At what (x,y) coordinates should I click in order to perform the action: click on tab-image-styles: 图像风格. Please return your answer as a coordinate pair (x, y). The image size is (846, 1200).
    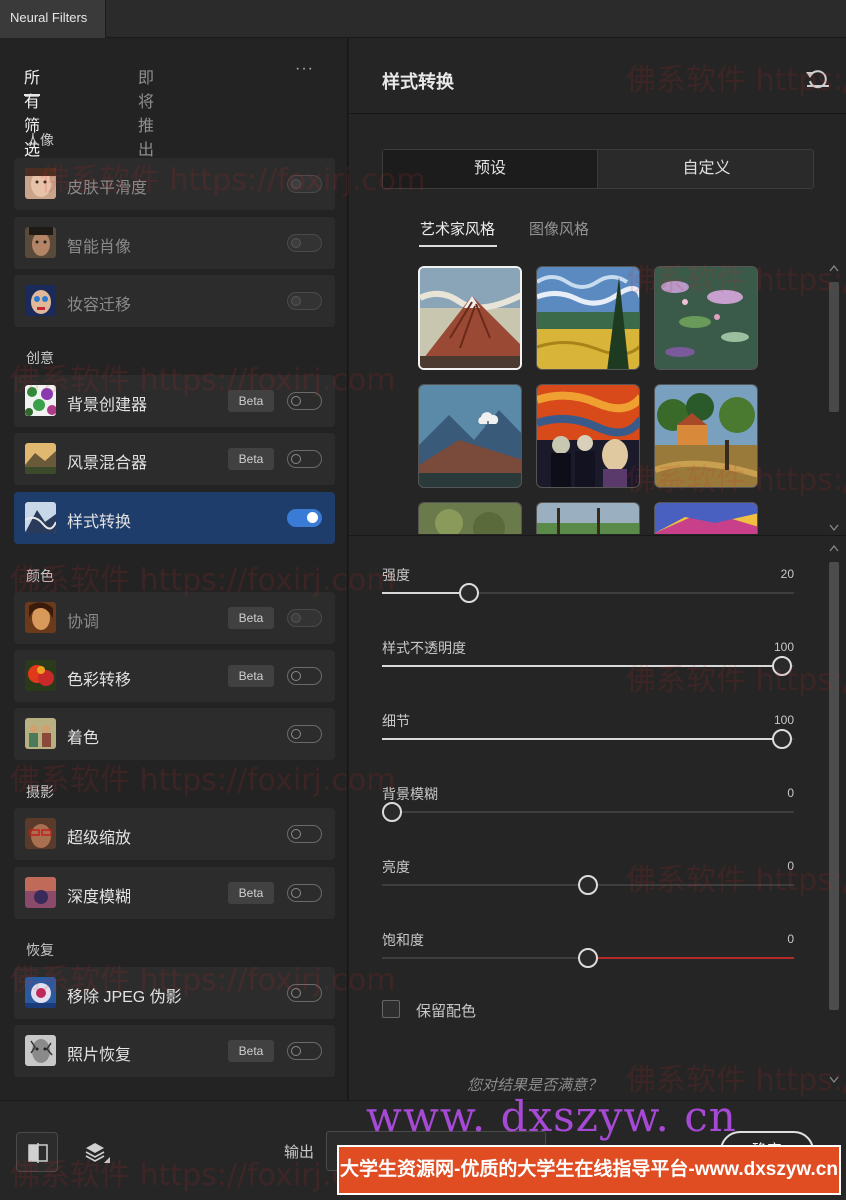
    Looking at the image, I should click on (559, 228).